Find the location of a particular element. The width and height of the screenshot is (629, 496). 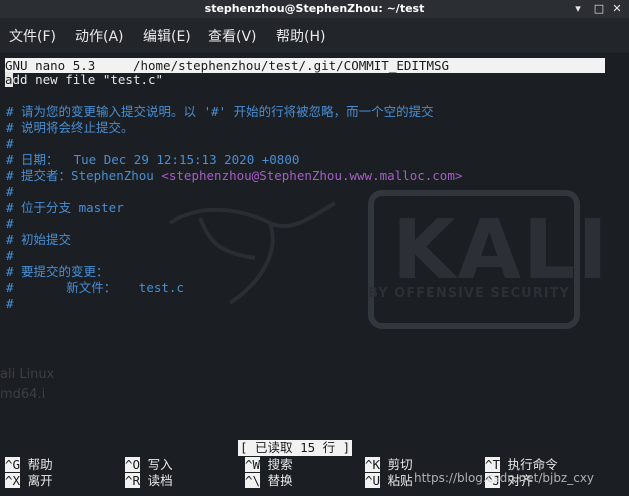

shortcut-key: ^G is located at coordinates (13, 464).